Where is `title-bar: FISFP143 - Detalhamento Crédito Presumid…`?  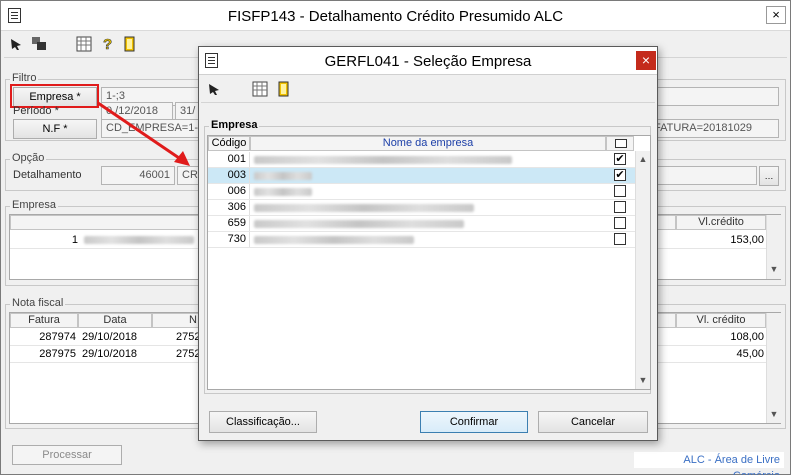
title-bar: FISFP143 - Detalhamento Crédito Presumid… is located at coordinates (395, 16).